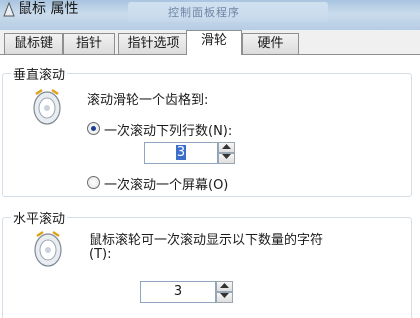 This screenshot has width=420, height=318. What do you see at coordinates (168, 129) in the screenshot?
I see `lines-radio-label: 一次滚动下列行数(N):` at bounding box center [168, 129].